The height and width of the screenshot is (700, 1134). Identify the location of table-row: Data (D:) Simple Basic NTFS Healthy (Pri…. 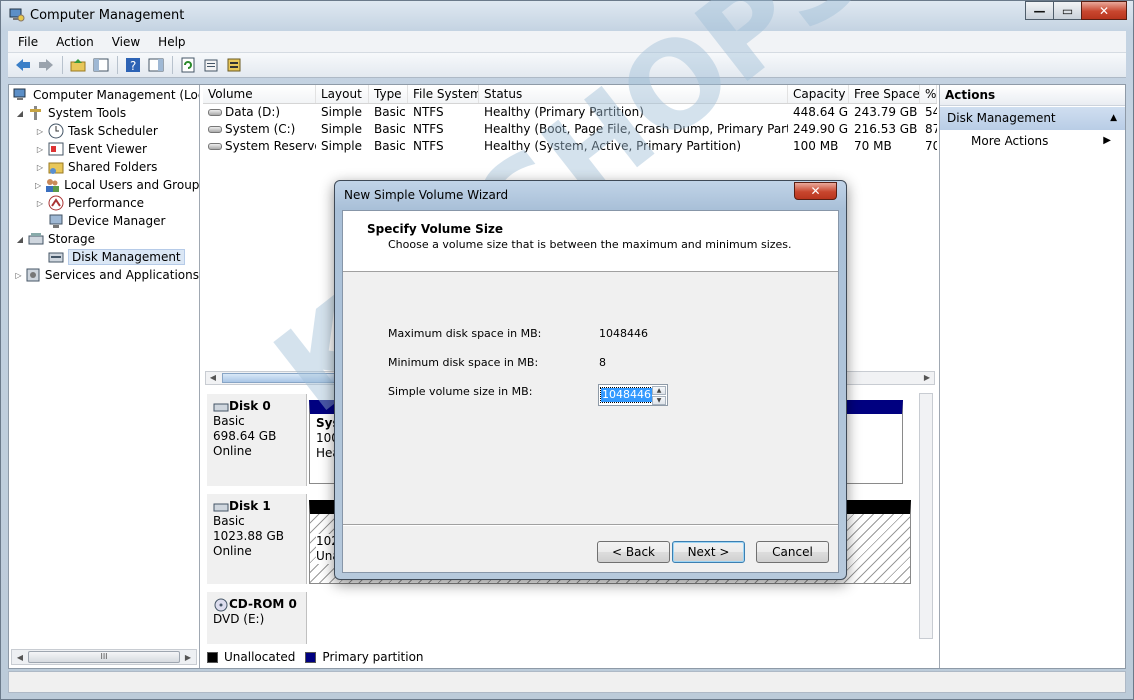
(570, 112).